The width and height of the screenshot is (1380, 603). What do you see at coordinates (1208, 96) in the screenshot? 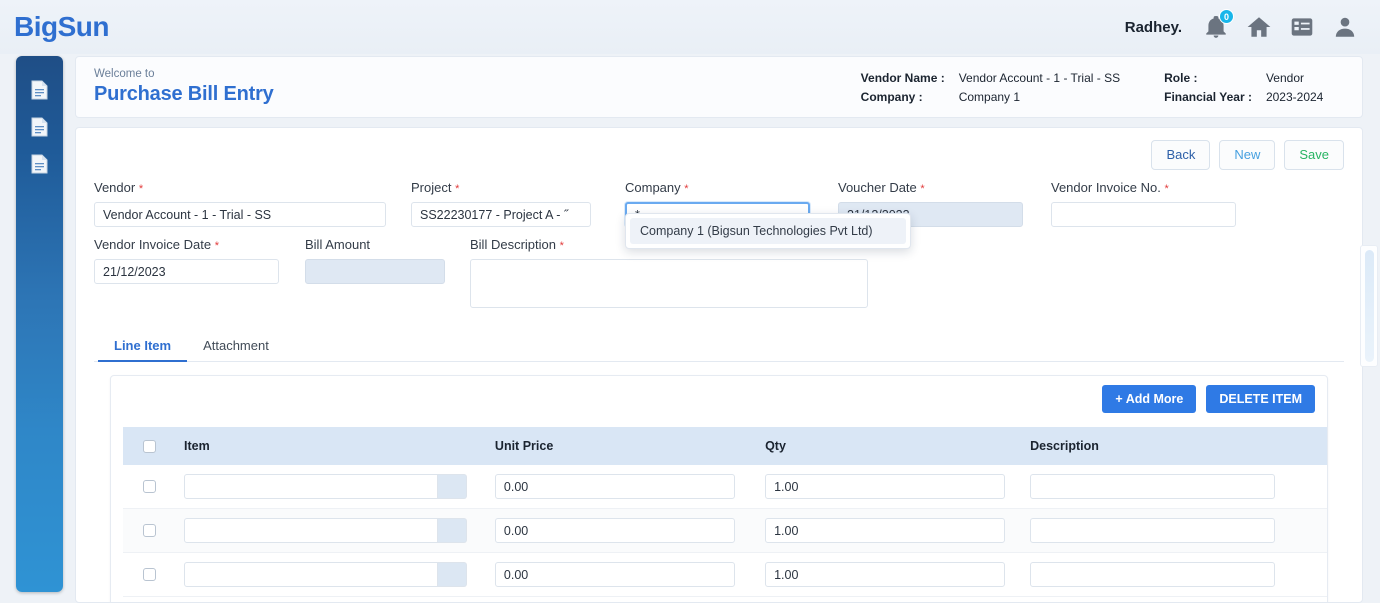
I see `financial-year-label: Financial Year :` at bounding box center [1208, 96].